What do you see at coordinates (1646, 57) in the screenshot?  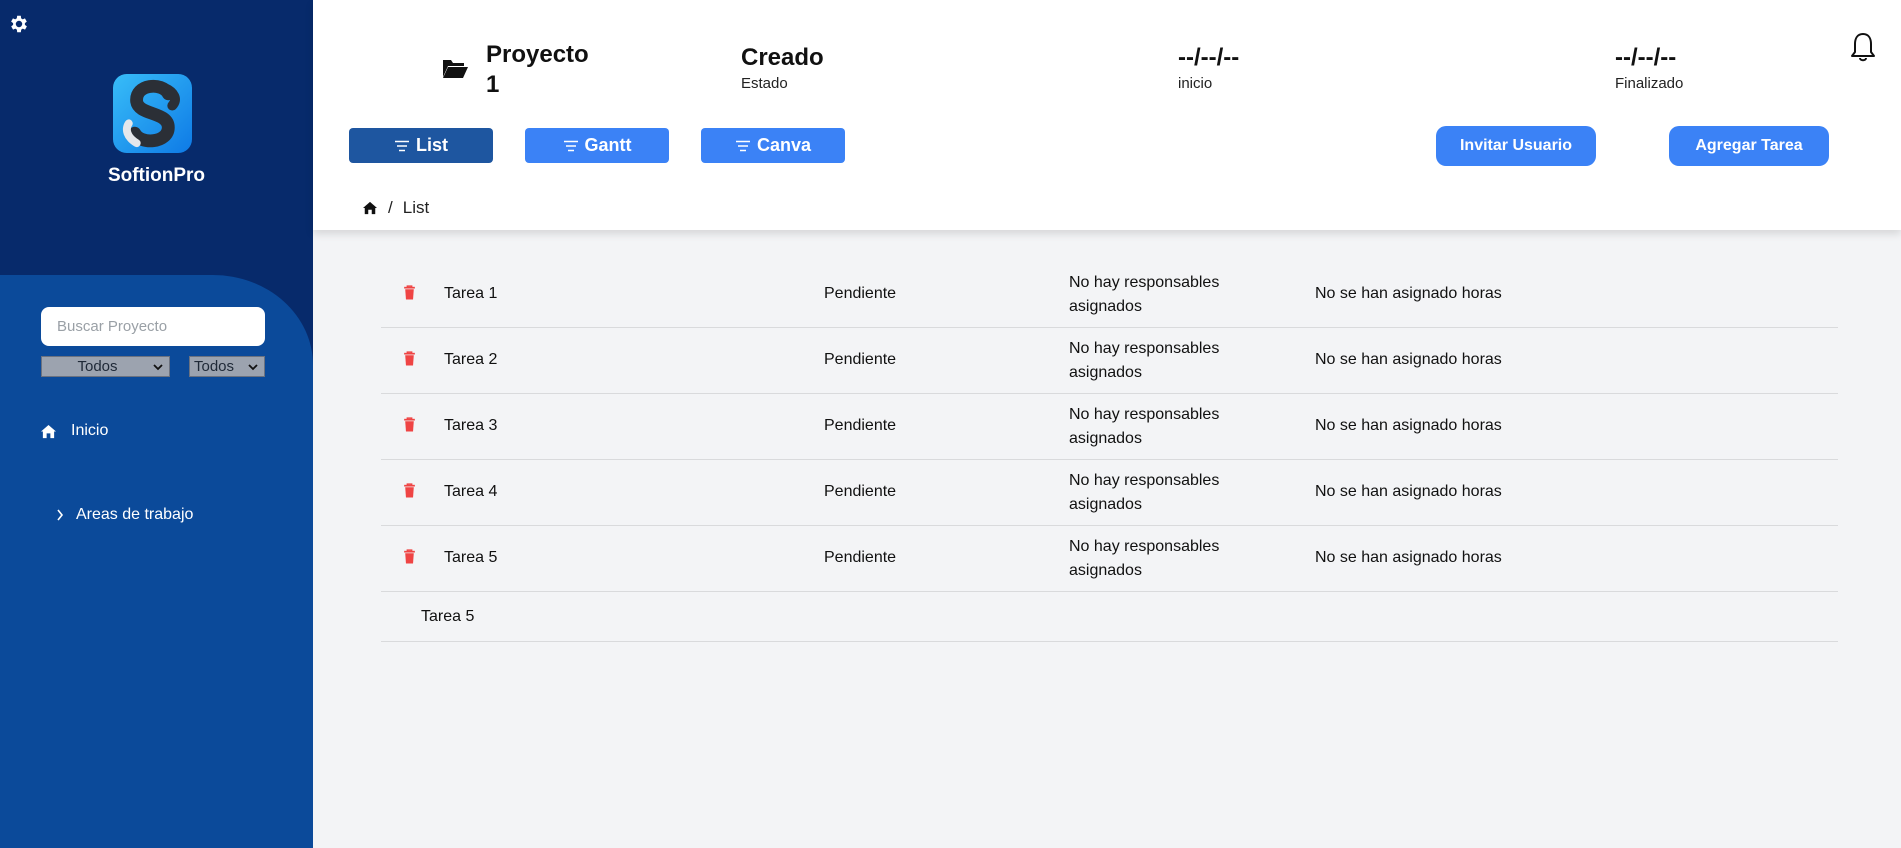 I see `end-date-value: --/--/--` at bounding box center [1646, 57].